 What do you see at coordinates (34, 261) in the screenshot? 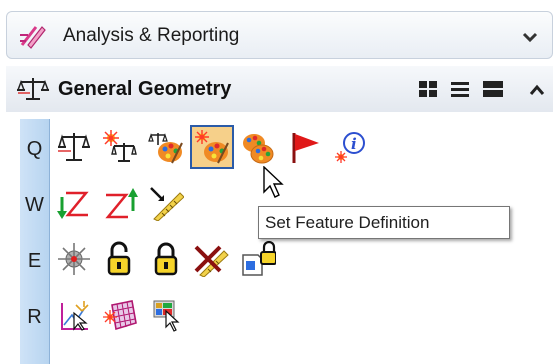
I see `row-key: E` at bounding box center [34, 261].